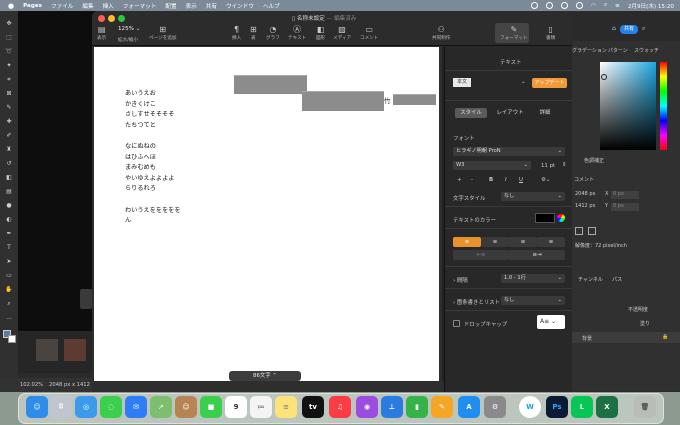  I want to click on menu-format: フォーマット, so click(140, 6).